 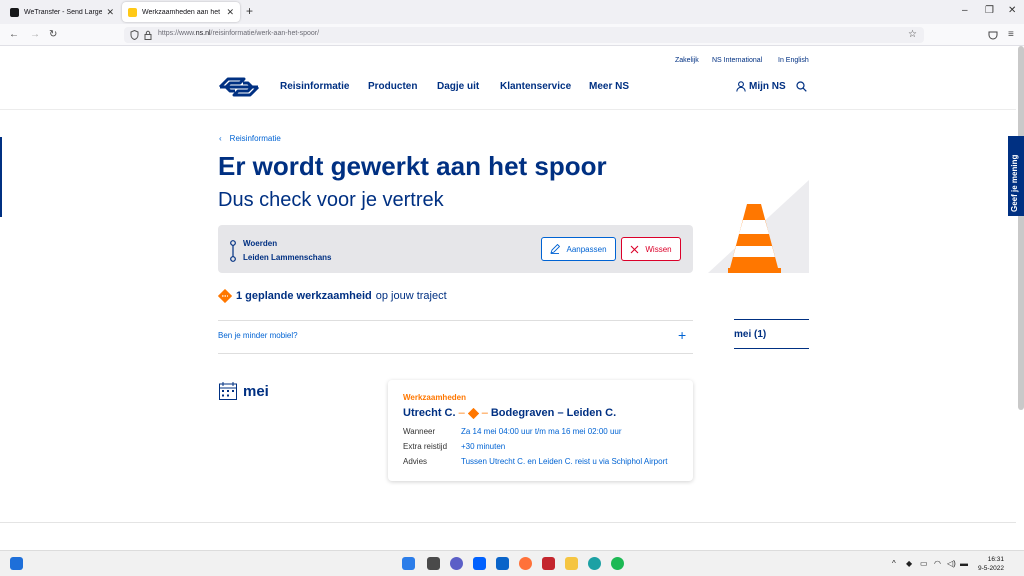 What do you see at coordinates (508, 522) in the screenshot?
I see `footer-divider` at bounding box center [508, 522].